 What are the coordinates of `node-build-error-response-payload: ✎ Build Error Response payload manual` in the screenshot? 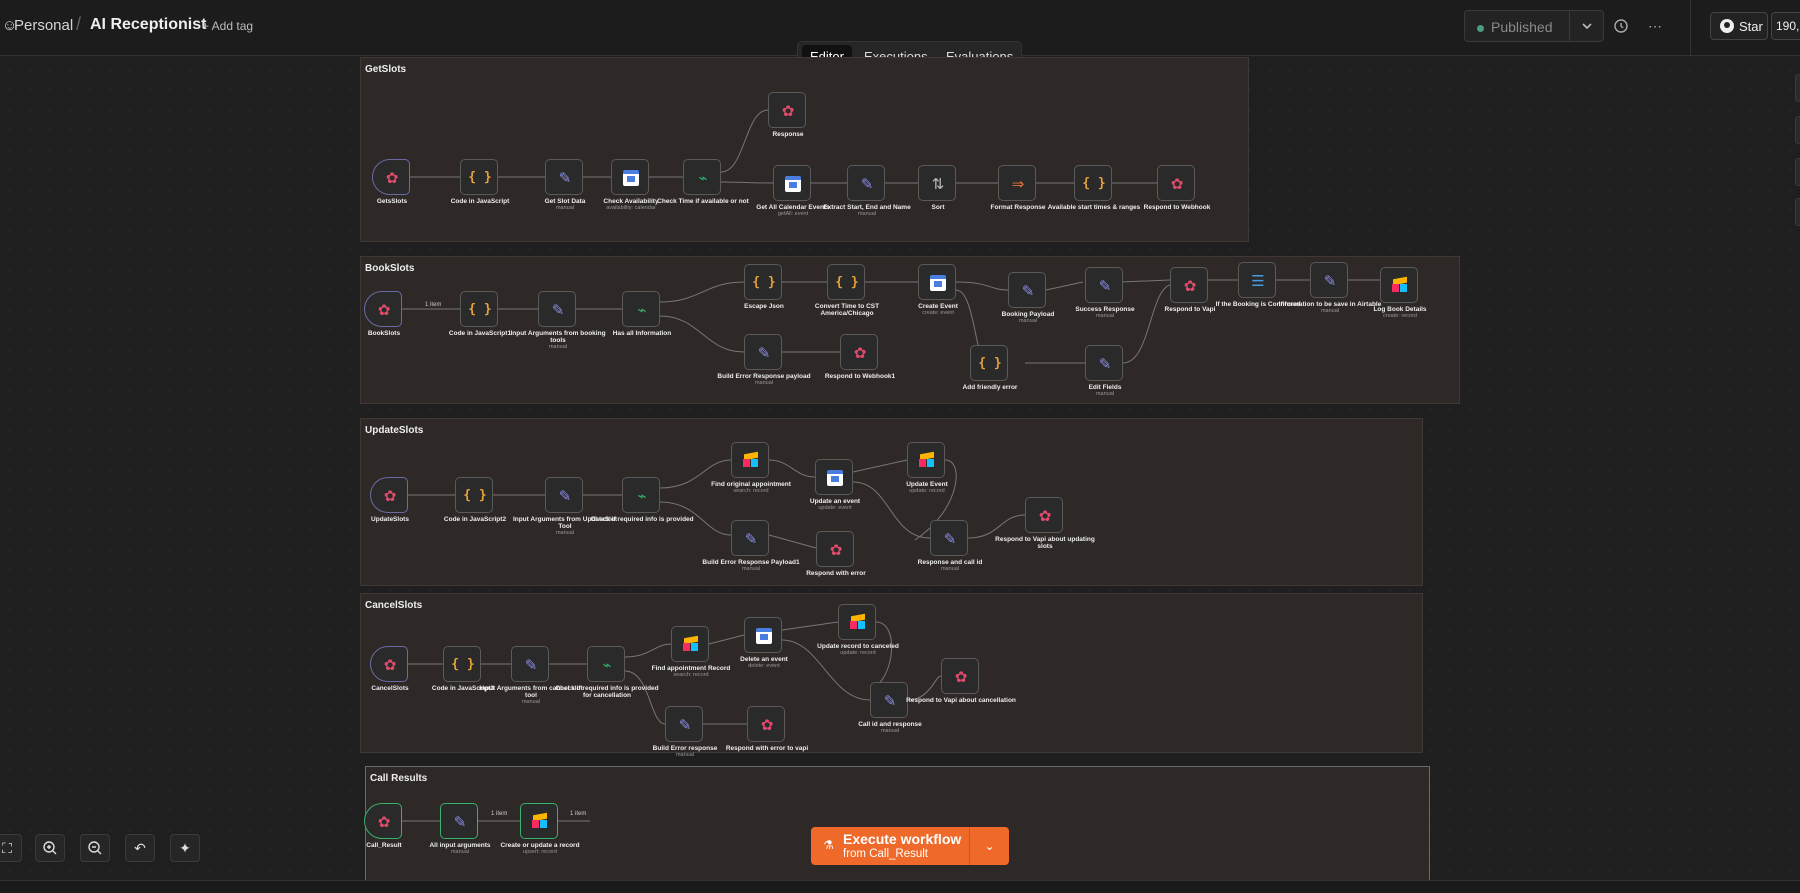 It's located at (764, 360).